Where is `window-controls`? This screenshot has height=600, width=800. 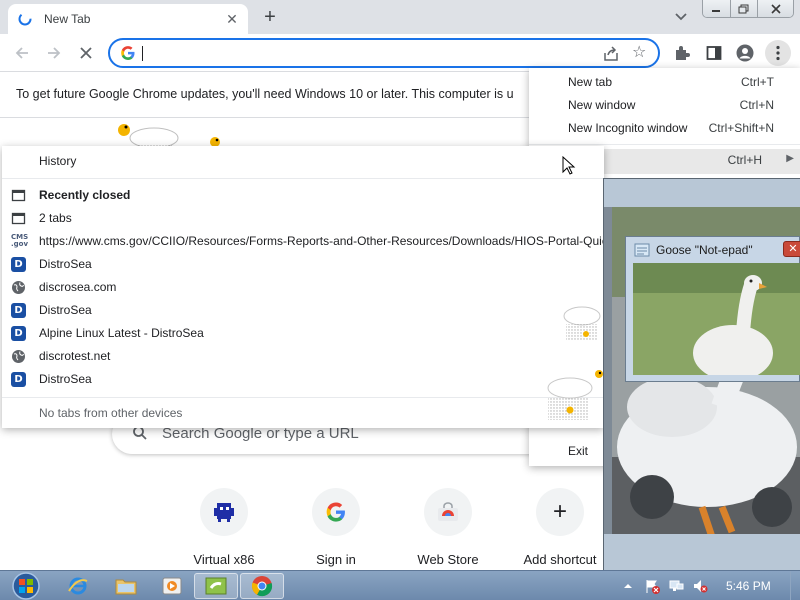 window-controls is located at coordinates (748, 9).